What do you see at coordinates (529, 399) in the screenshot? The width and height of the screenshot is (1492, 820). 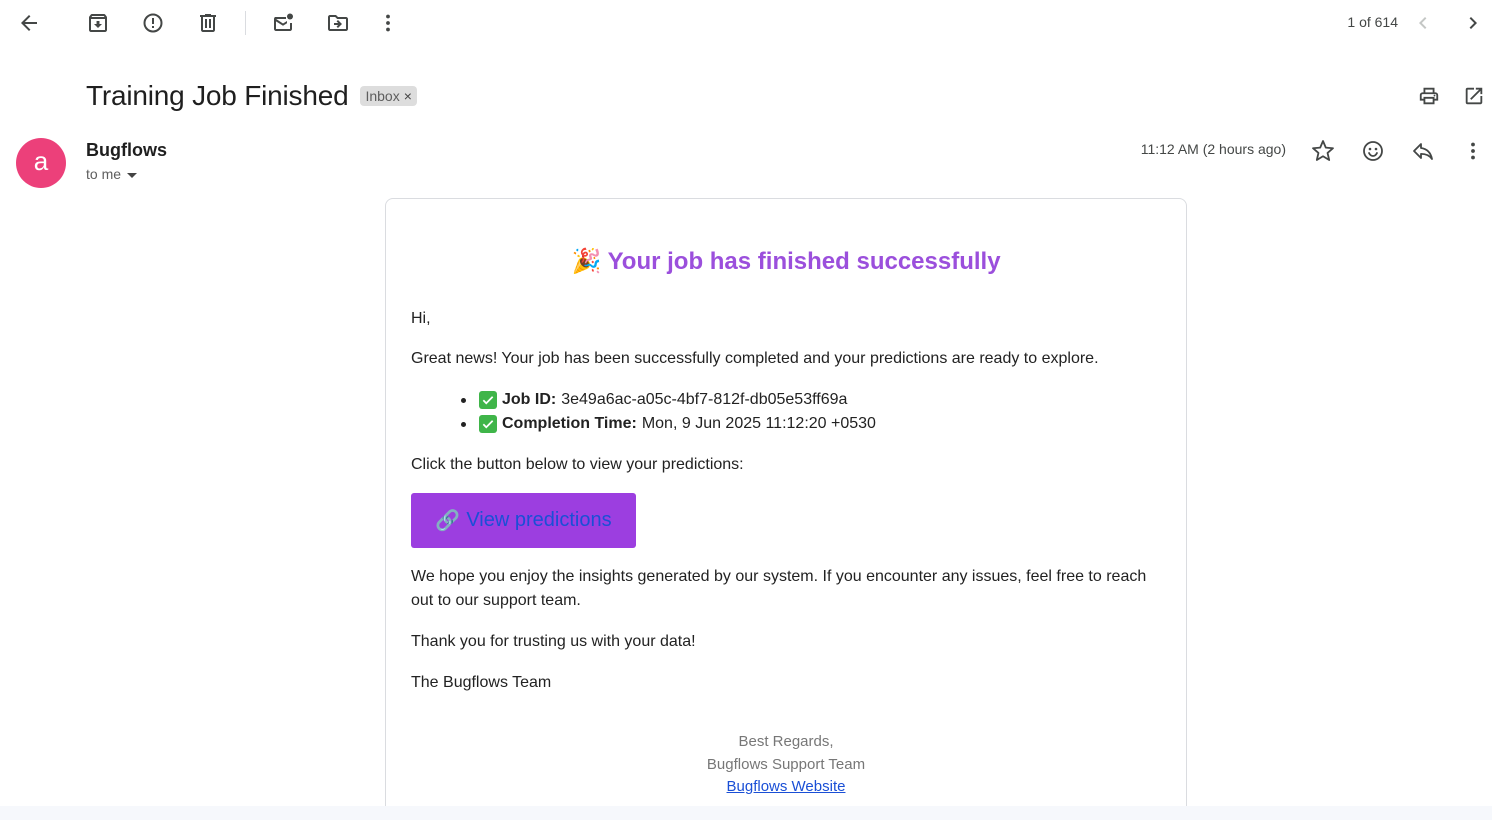 I see `job-id-label: Job ID:` at bounding box center [529, 399].